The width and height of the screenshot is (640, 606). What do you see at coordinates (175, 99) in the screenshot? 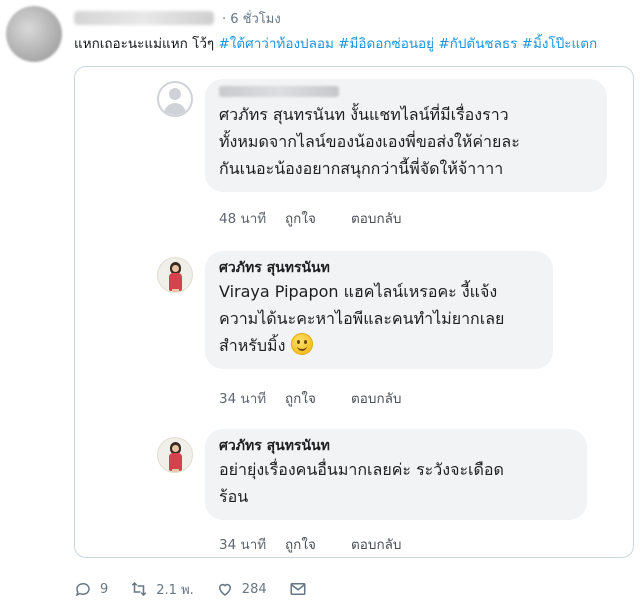
I see `default-avatar-icon` at bounding box center [175, 99].